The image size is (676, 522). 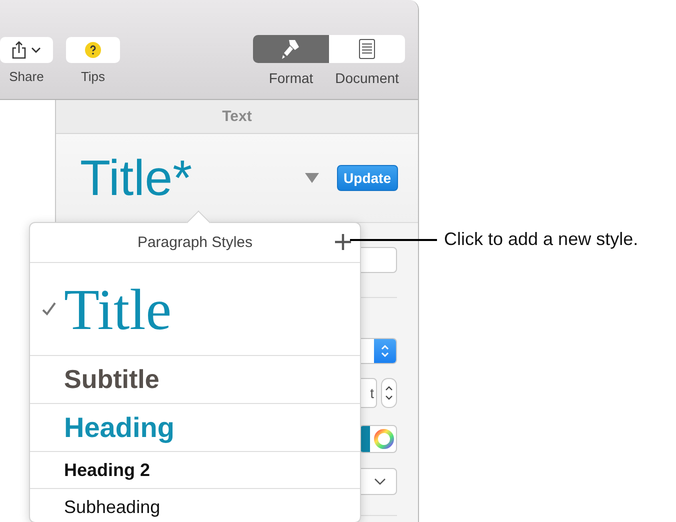 I want to click on paintbrush-icon, so click(x=291, y=49).